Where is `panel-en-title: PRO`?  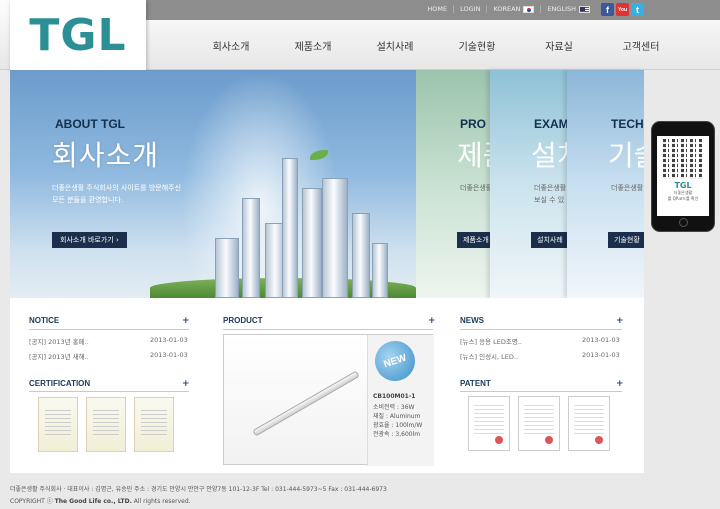
panel-en-title: PRO is located at coordinates (473, 124).